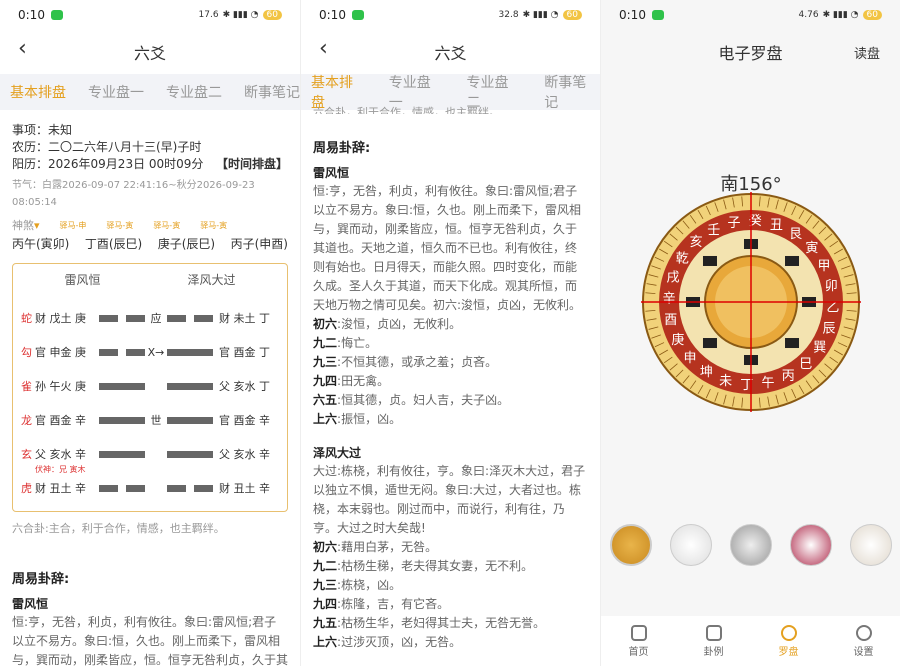 Image resolution: width=900 pixels, height=666 pixels. I want to click on nav-bar-2: ‹ 六爻, so click(450, 52).